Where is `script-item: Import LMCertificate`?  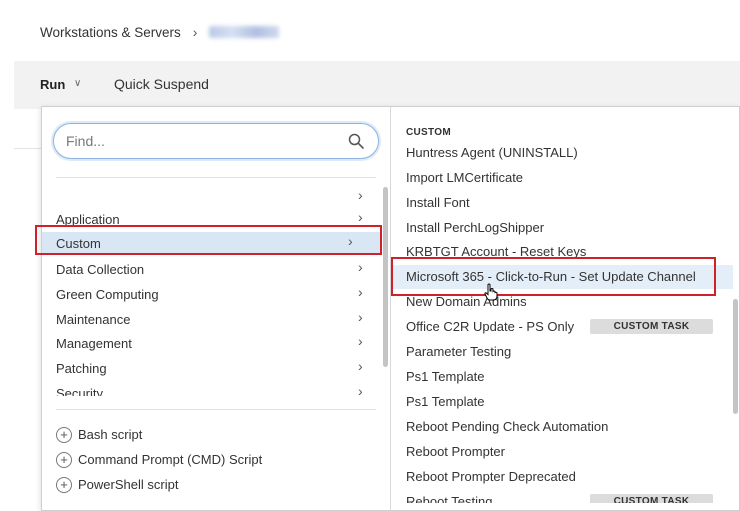 script-item: Import LMCertificate is located at coordinates (562, 178).